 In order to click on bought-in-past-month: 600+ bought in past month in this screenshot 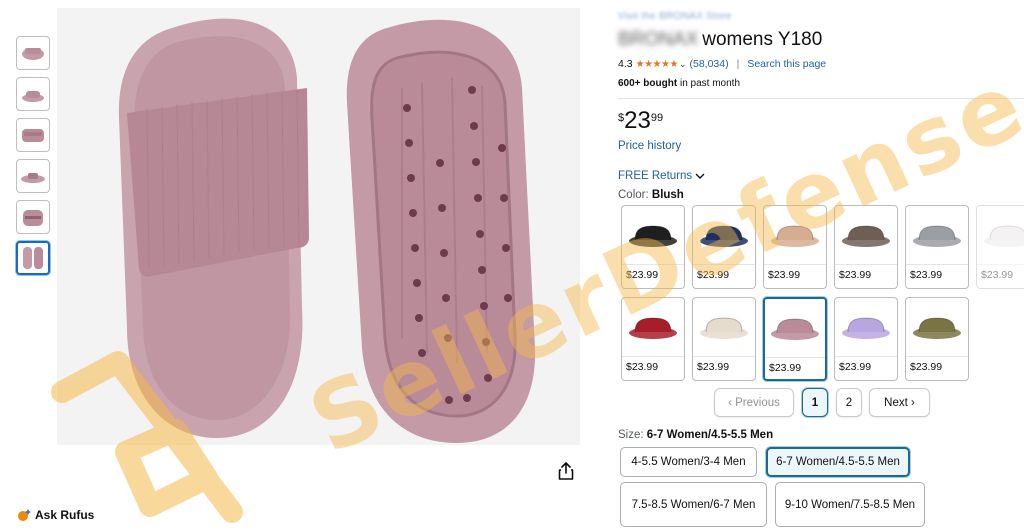, I will do `click(679, 83)`.